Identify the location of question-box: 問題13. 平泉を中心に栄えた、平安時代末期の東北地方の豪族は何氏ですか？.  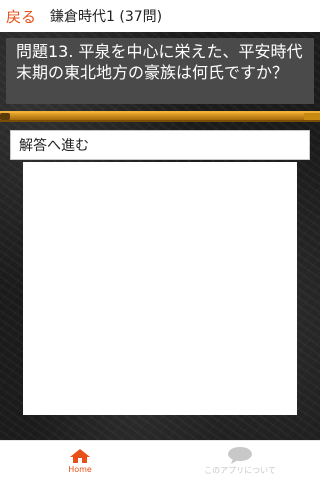
(160, 71).